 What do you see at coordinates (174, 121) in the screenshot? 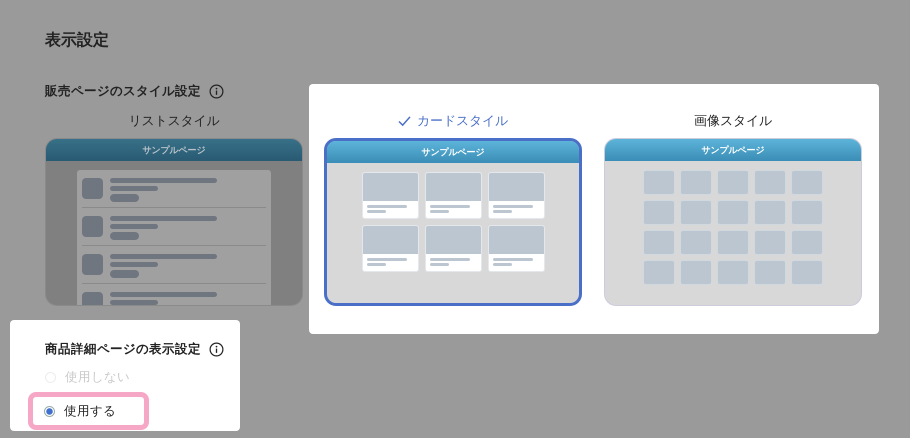
I see `style-option-label: リストスタイル` at bounding box center [174, 121].